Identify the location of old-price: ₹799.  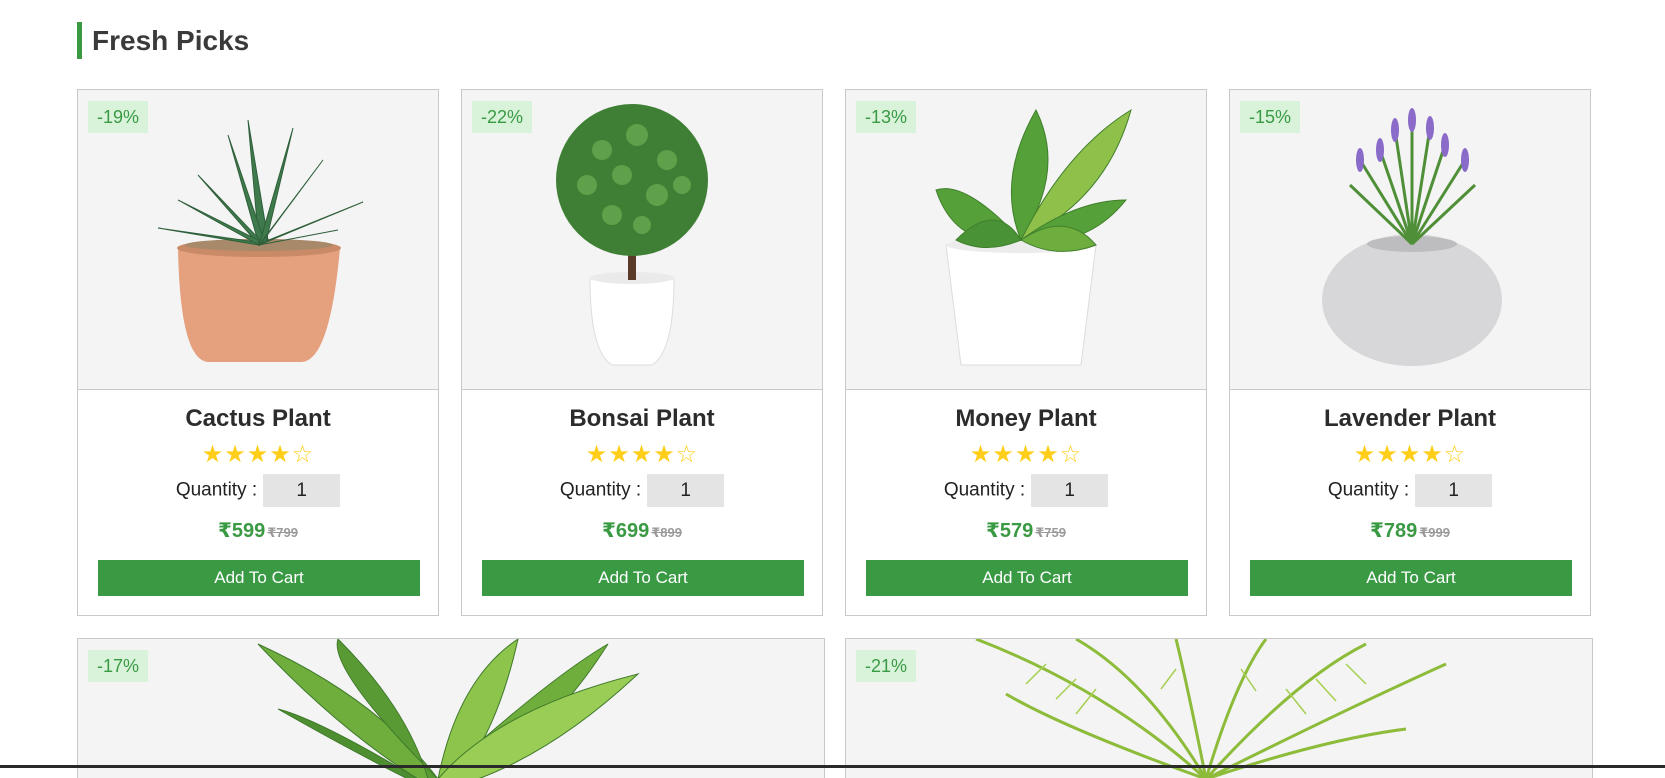
(283, 532).